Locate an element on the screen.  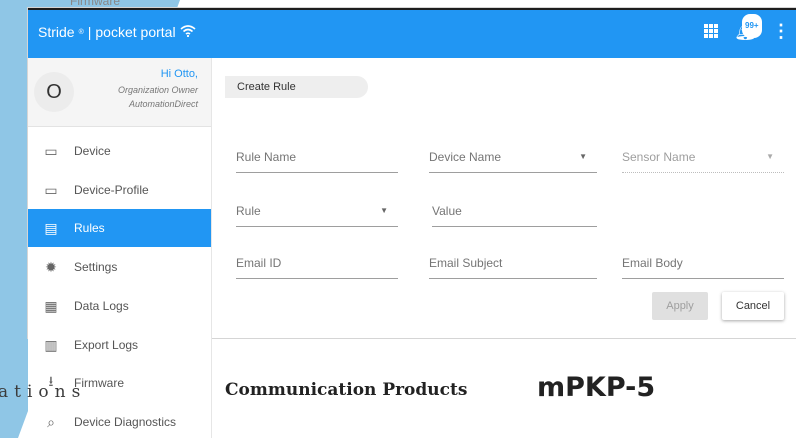
email-body-input: Email Body is located at coordinates (703, 263).